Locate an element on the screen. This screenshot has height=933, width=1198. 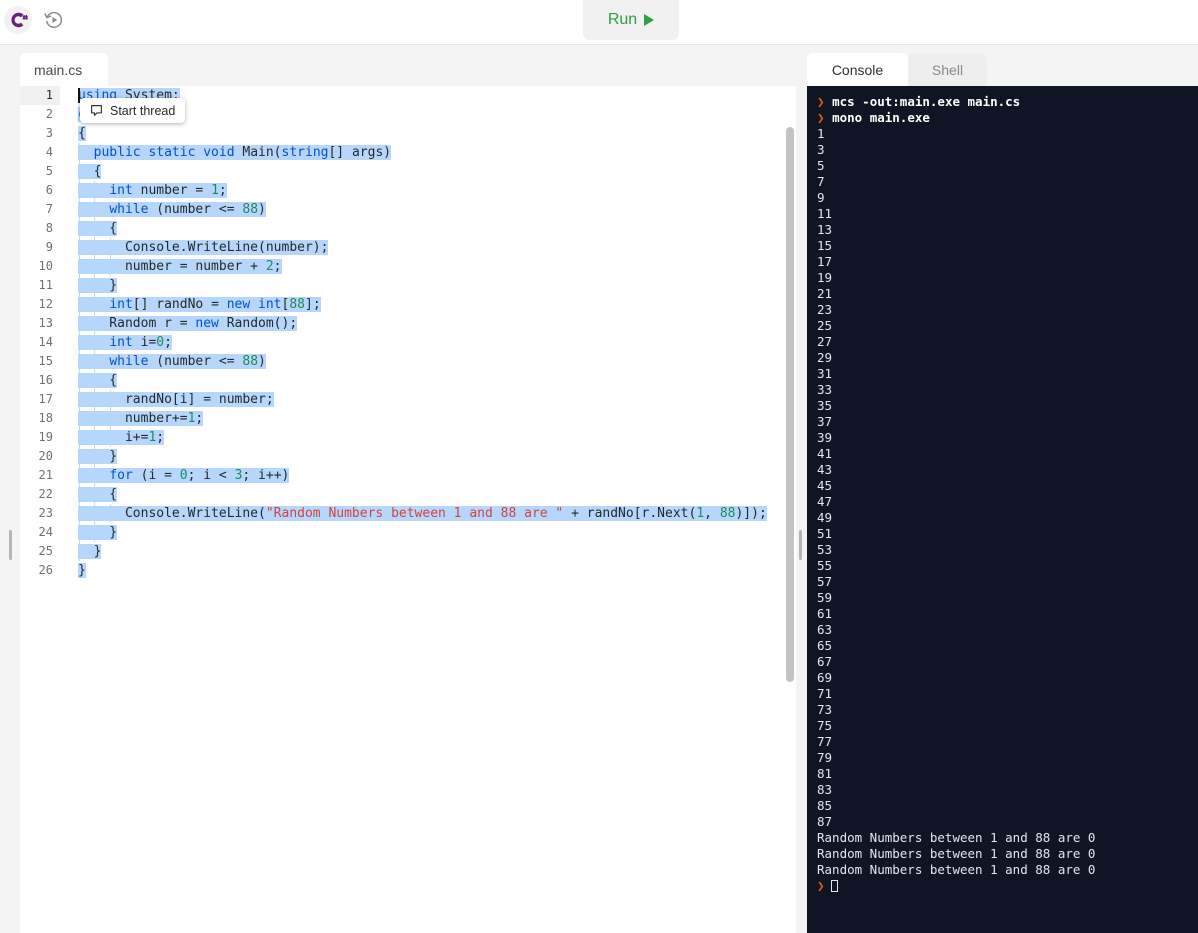
console-input-line: ❯ is located at coordinates (1007, 886).